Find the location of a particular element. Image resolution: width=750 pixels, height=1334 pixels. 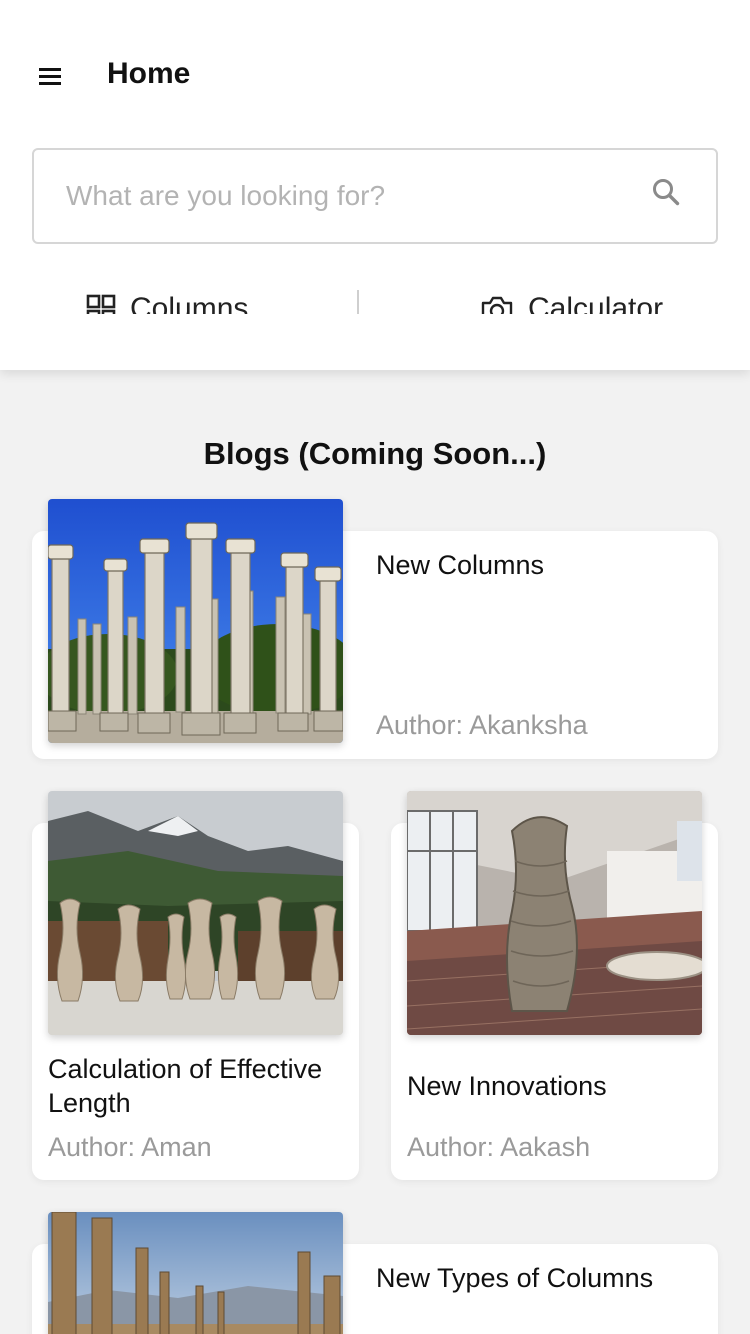

blogs-section-title: Blogs (Coming Soon...) is located at coordinates (375, 453).